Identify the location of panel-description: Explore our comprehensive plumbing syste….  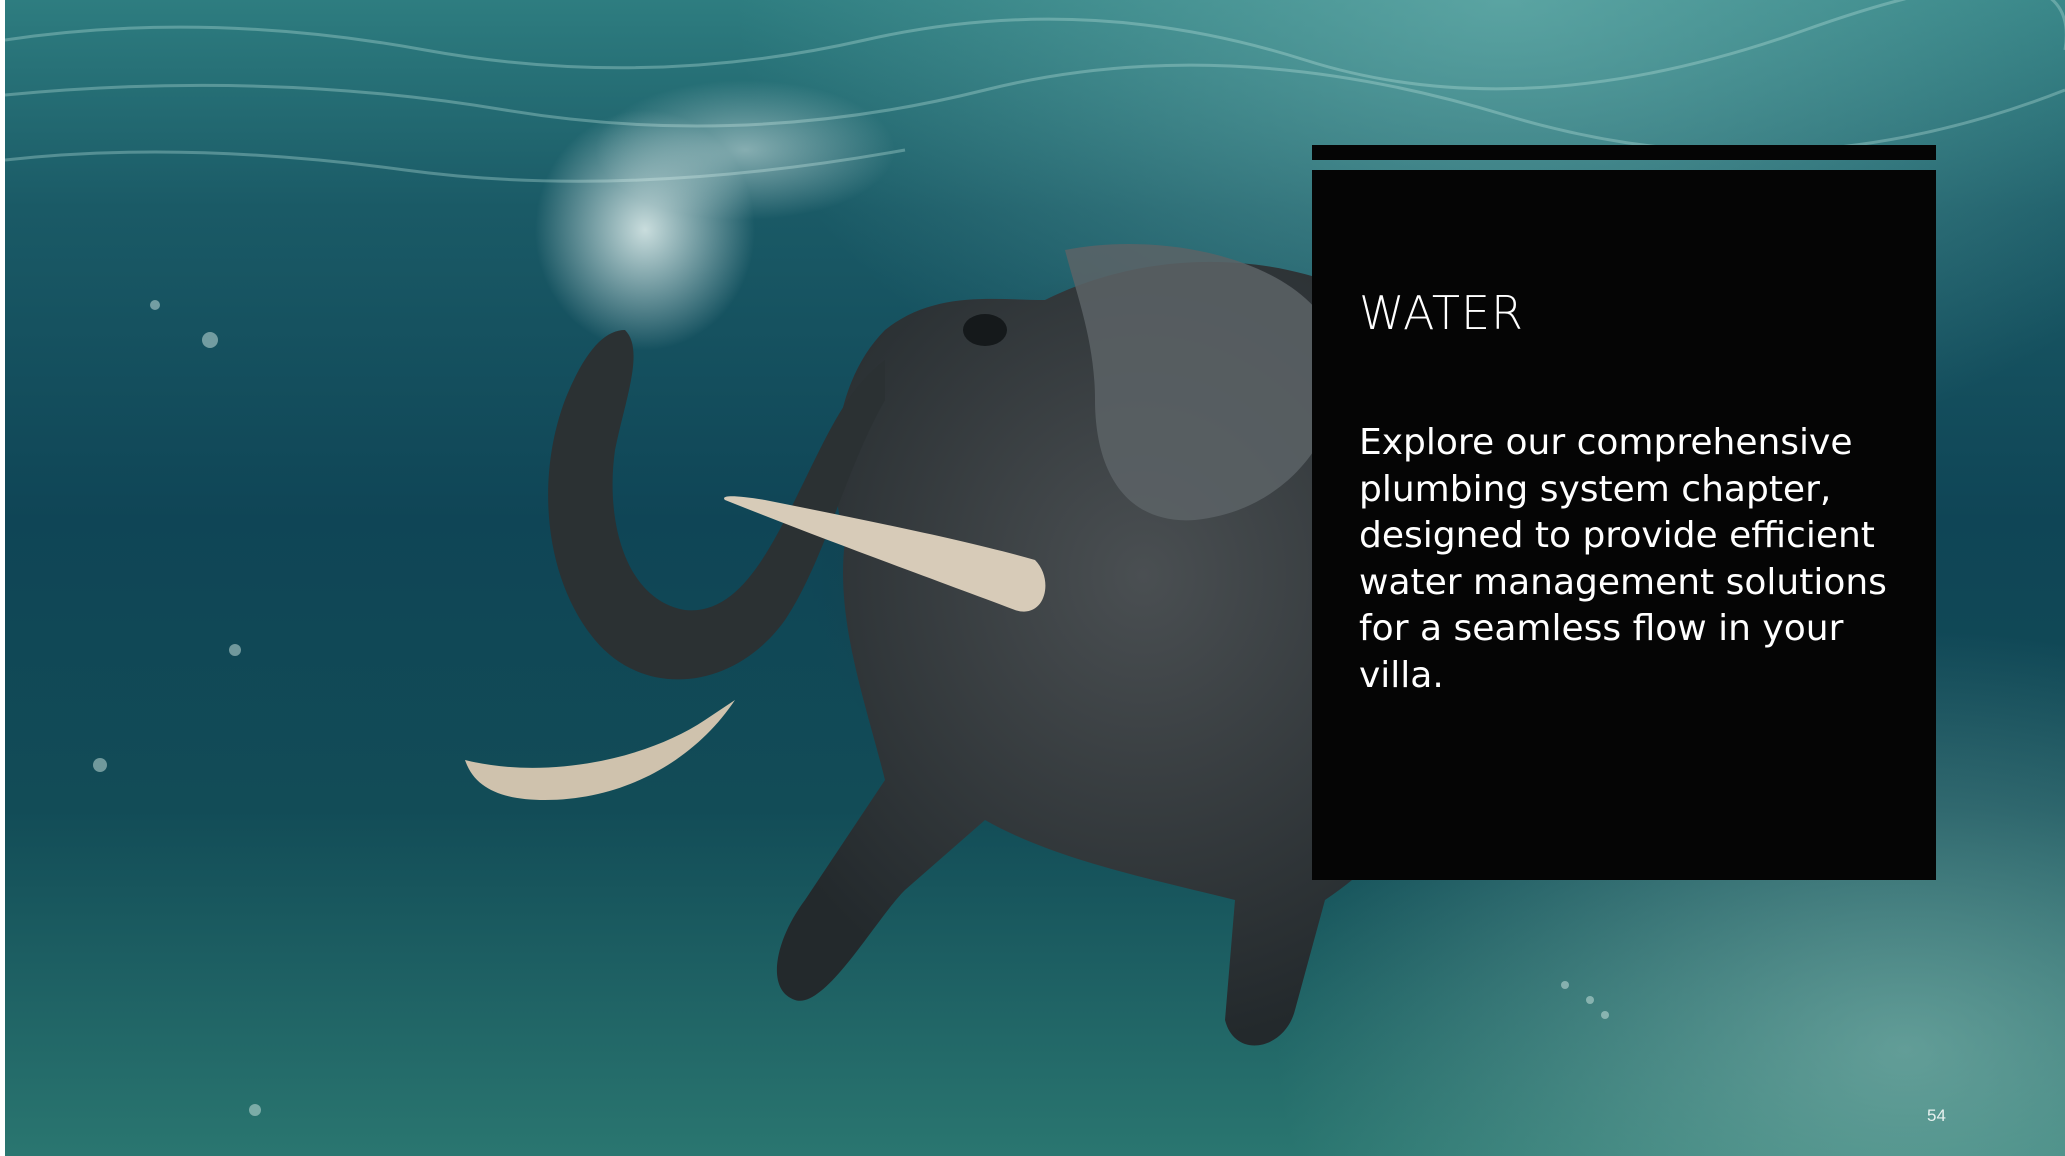
(1623, 559).